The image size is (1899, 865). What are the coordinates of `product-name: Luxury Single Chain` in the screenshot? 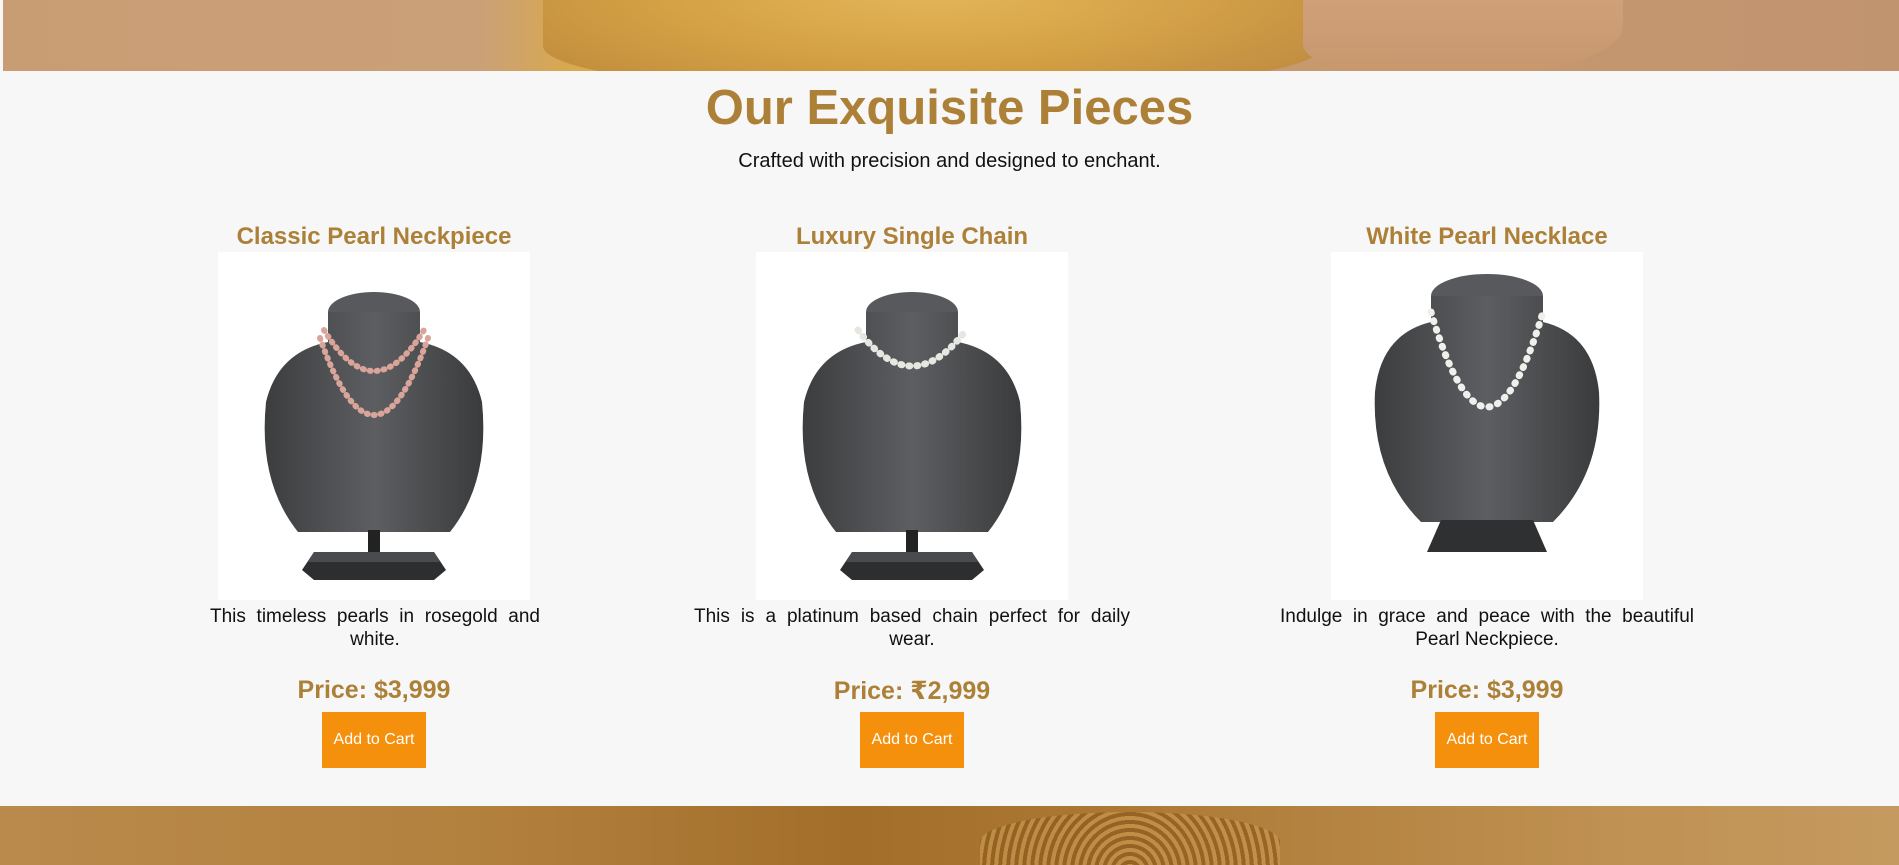 It's located at (912, 236).